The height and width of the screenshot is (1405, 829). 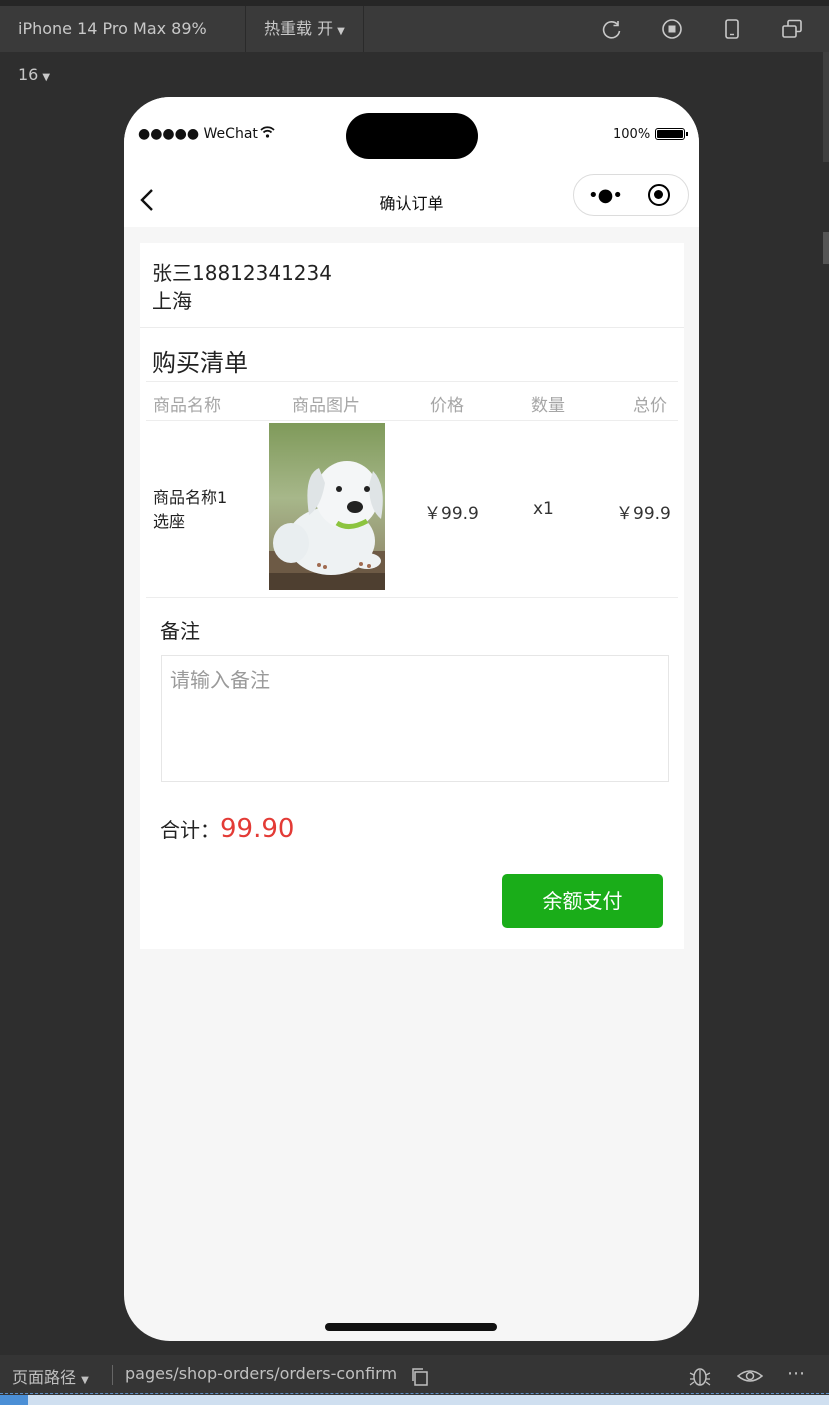 I want to click on city-line: 上海, so click(x=172, y=301).